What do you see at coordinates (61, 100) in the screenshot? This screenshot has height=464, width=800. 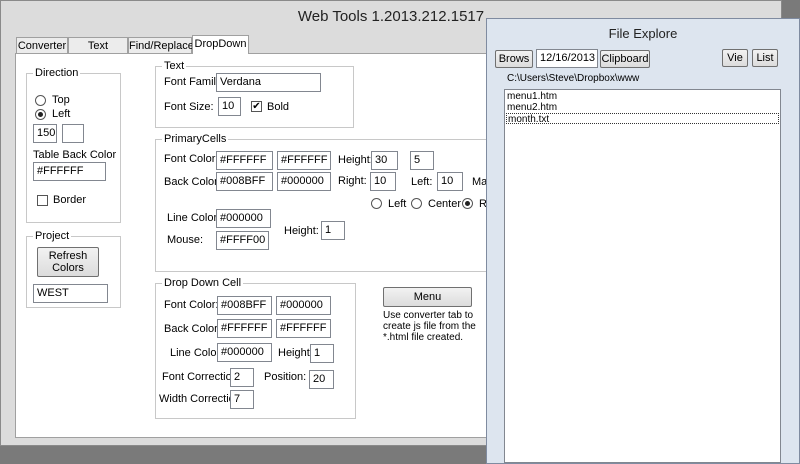 I see `top-label: Top` at bounding box center [61, 100].